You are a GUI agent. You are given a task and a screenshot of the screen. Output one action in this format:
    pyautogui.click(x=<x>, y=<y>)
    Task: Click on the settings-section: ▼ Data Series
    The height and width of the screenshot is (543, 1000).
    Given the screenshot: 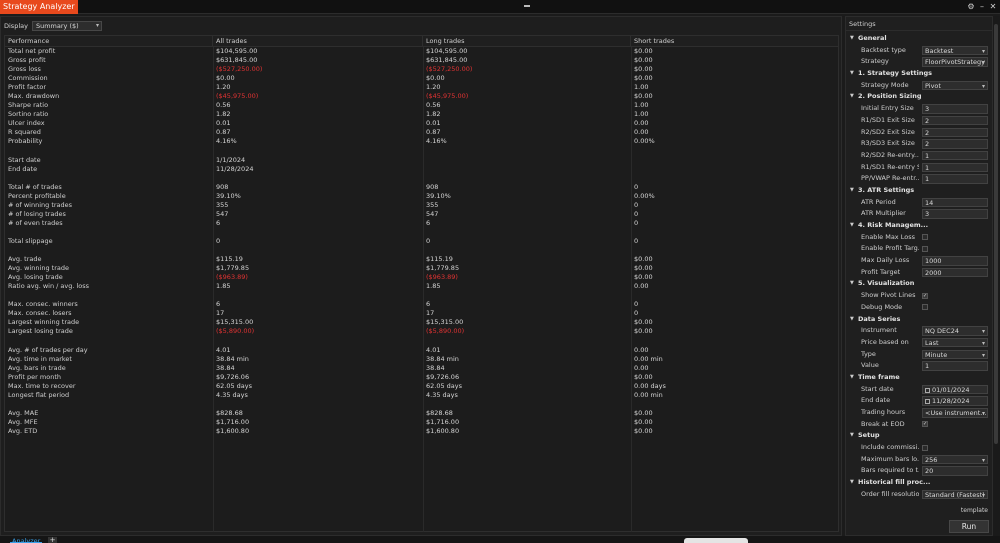 What is the action you would take?
    pyautogui.click(x=919, y=320)
    